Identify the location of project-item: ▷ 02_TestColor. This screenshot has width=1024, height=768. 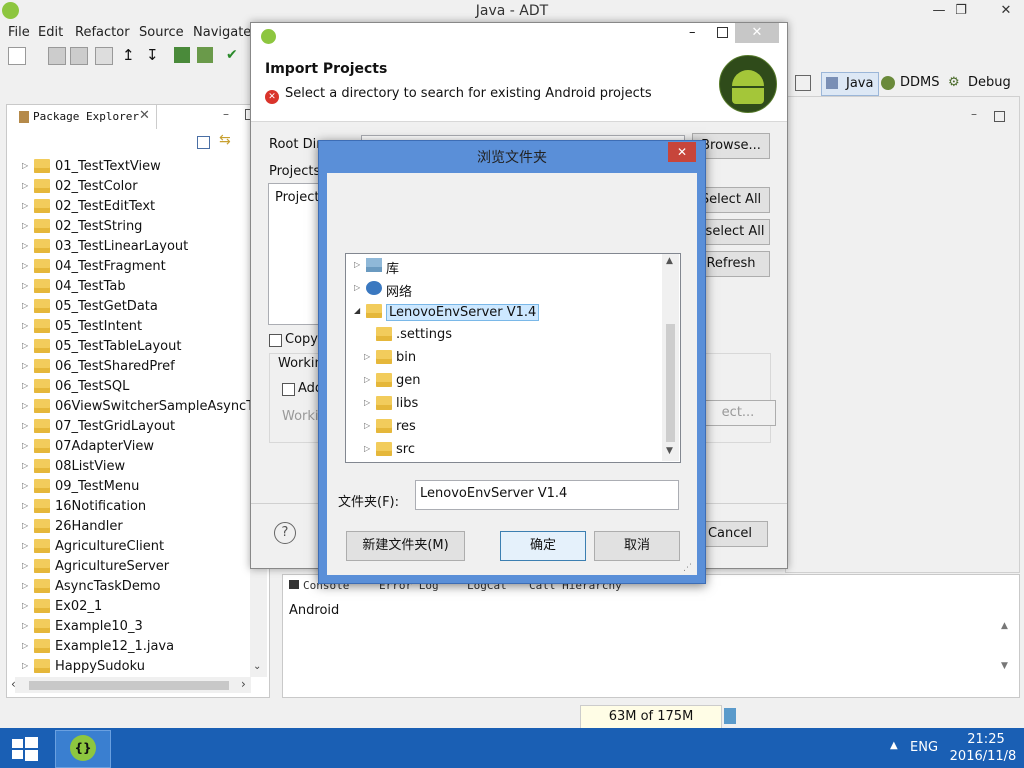
(128, 187).